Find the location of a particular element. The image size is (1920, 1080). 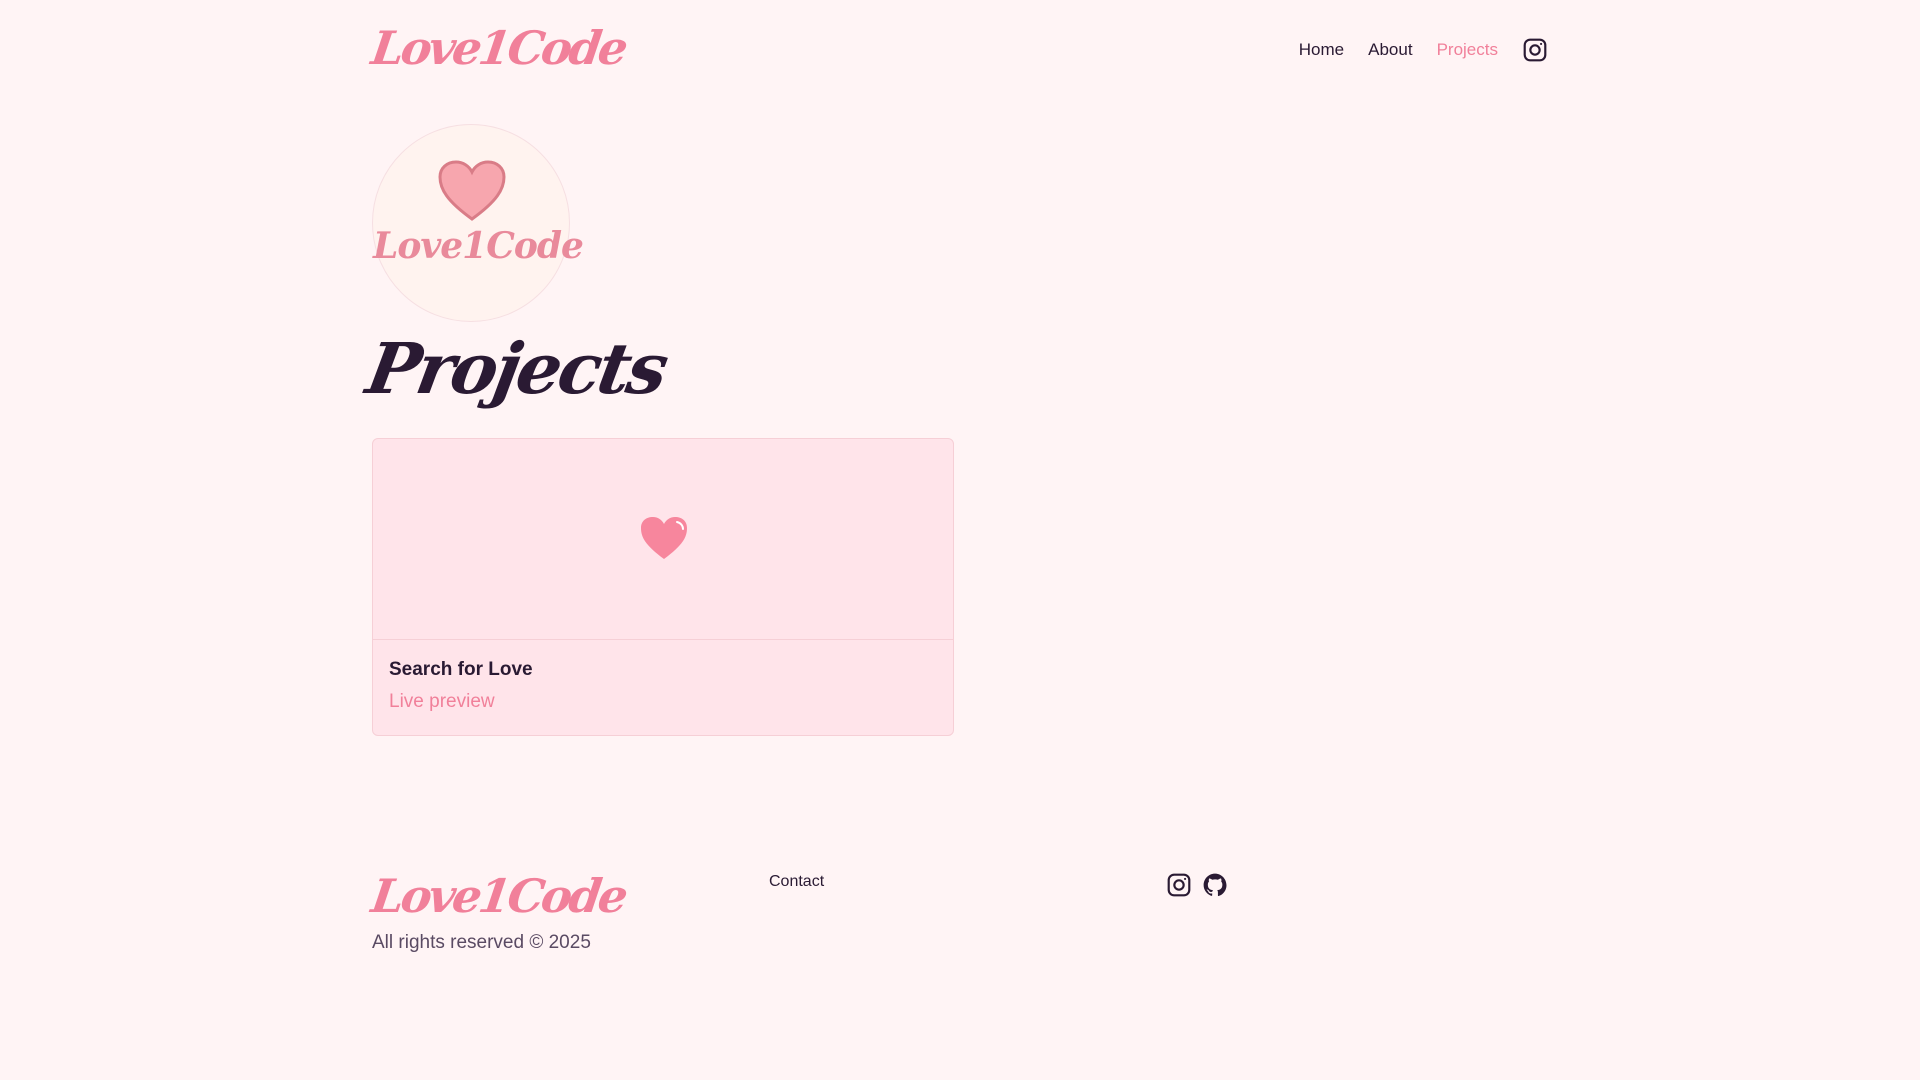

footer-social-icons is located at coordinates (1197, 885).